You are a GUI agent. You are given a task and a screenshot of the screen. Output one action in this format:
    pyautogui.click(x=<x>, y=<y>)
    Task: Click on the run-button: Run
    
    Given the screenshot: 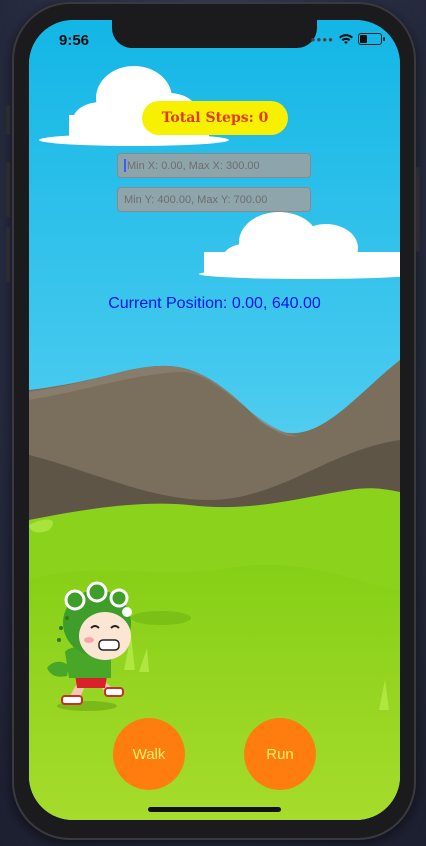 What is the action you would take?
    pyautogui.click(x=280, y=754)
    